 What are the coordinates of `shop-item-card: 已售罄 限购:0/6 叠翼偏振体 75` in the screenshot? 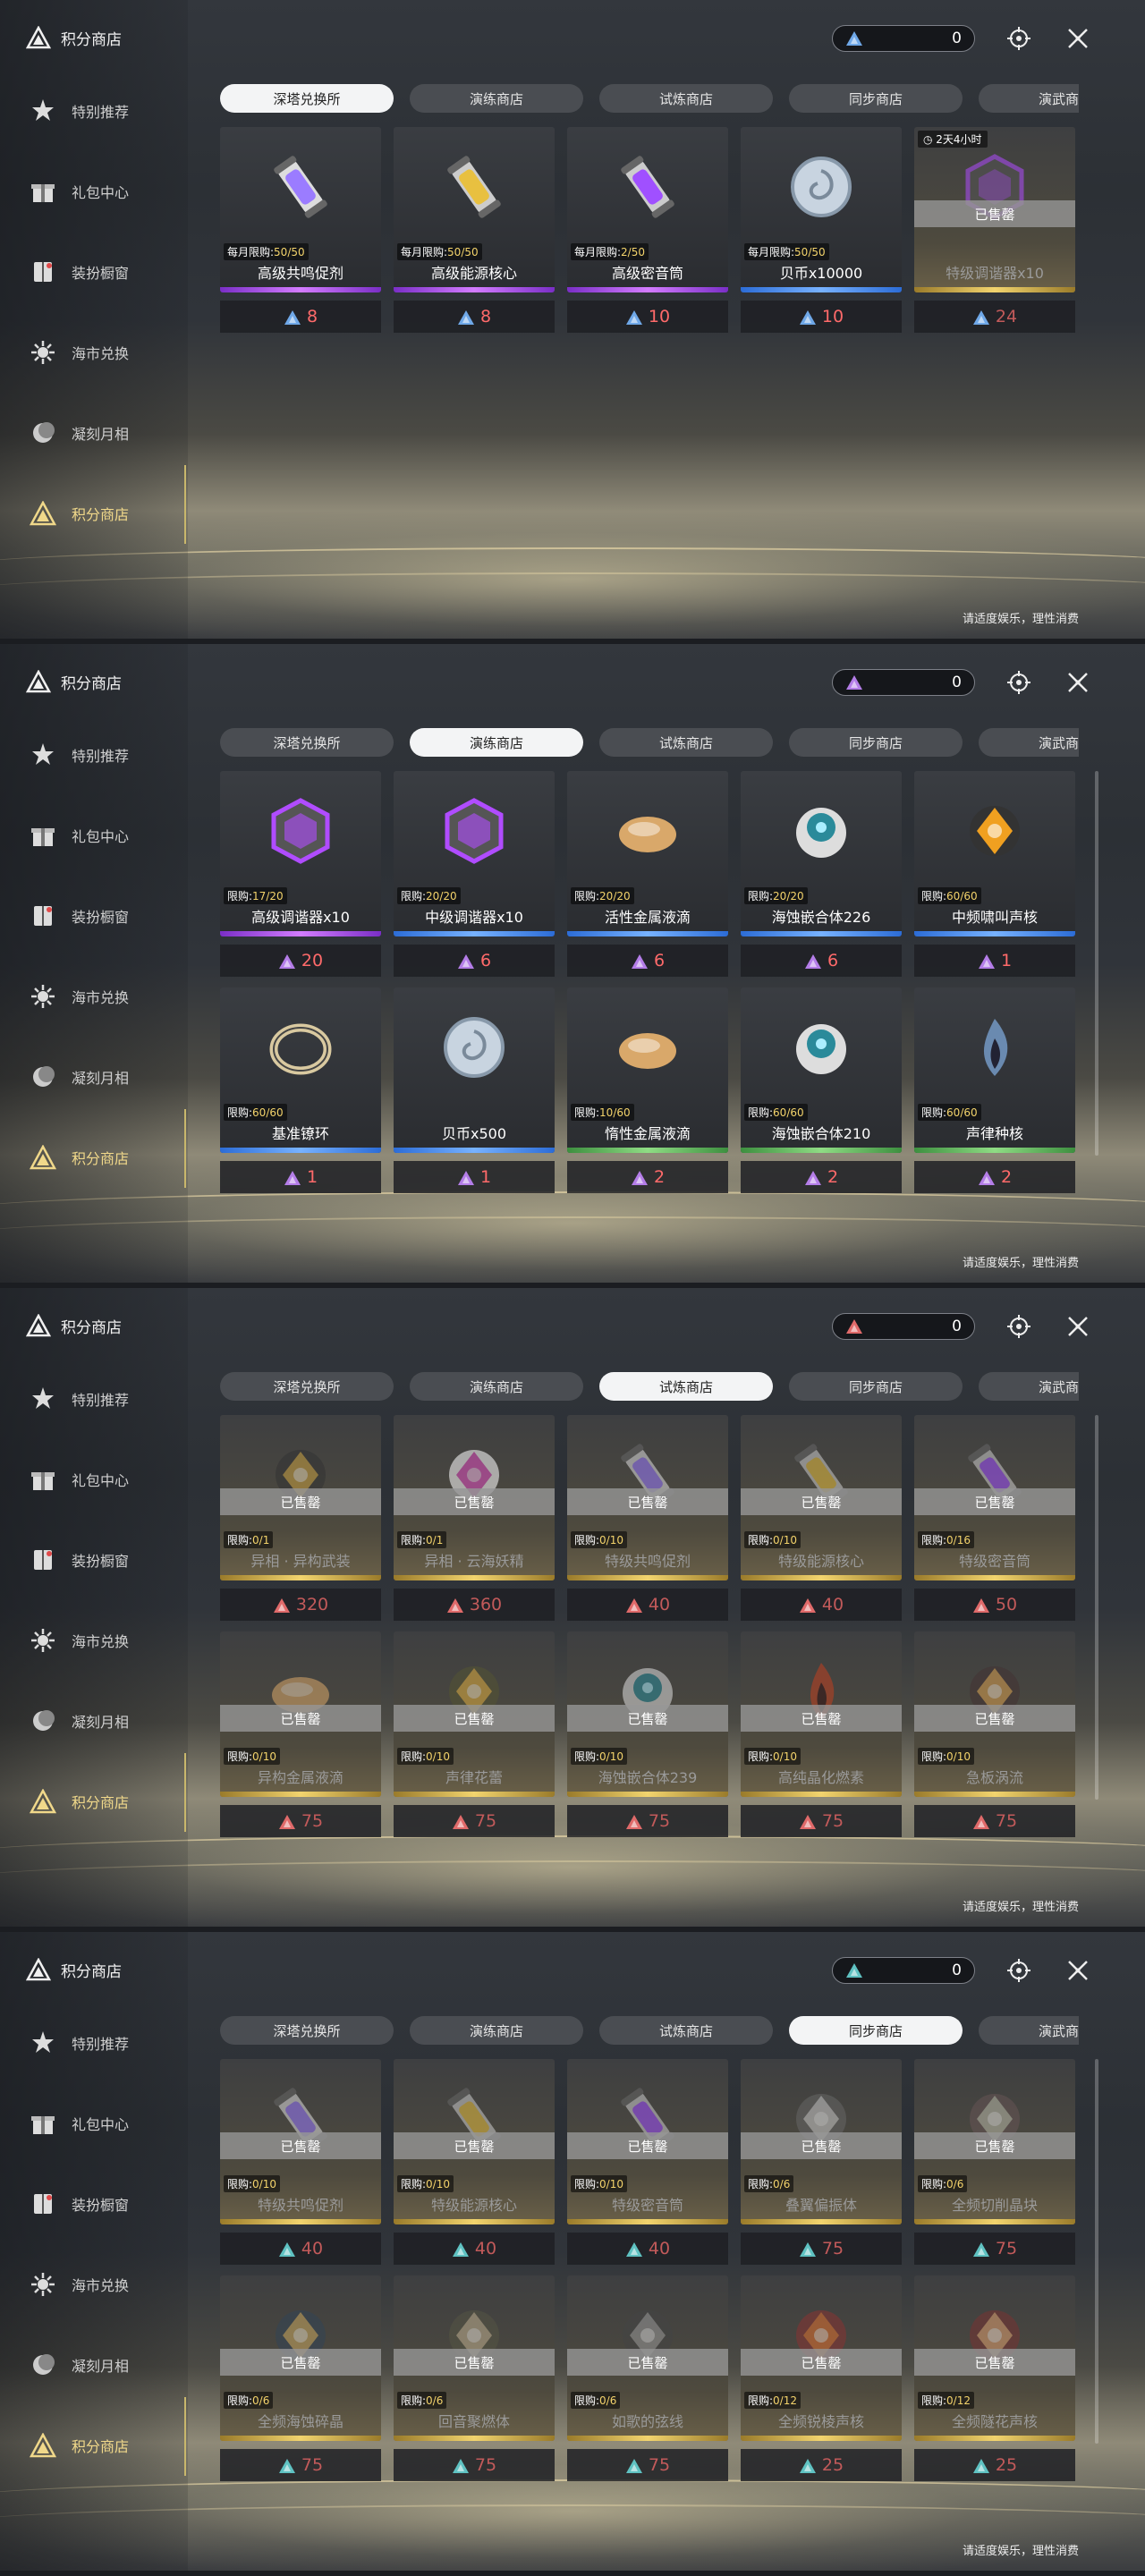 It's located at (821, 2163).